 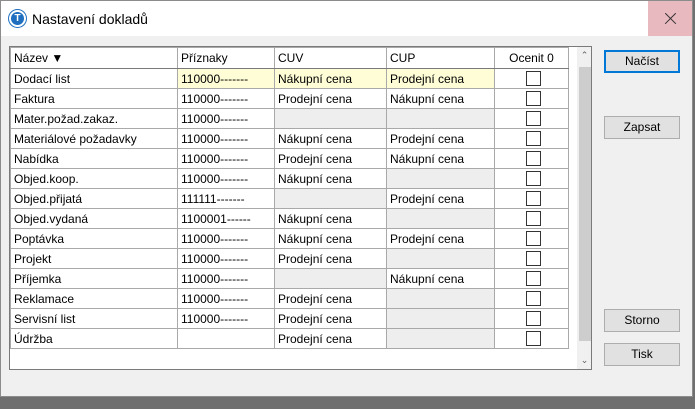 I want to click on table-row: Objed.koop. 110000------- Nákupní cena, so click(x=289, y=178).